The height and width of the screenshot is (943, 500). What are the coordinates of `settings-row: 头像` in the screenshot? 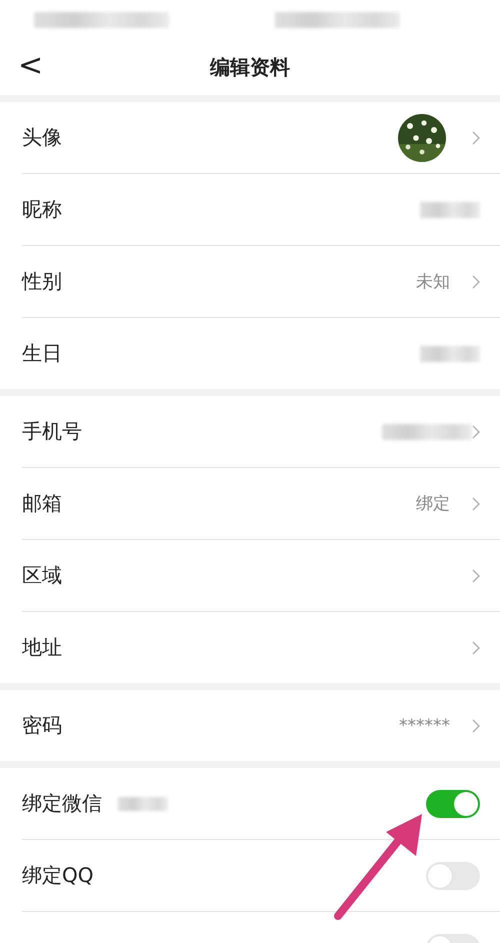 It's located at (261, 138).